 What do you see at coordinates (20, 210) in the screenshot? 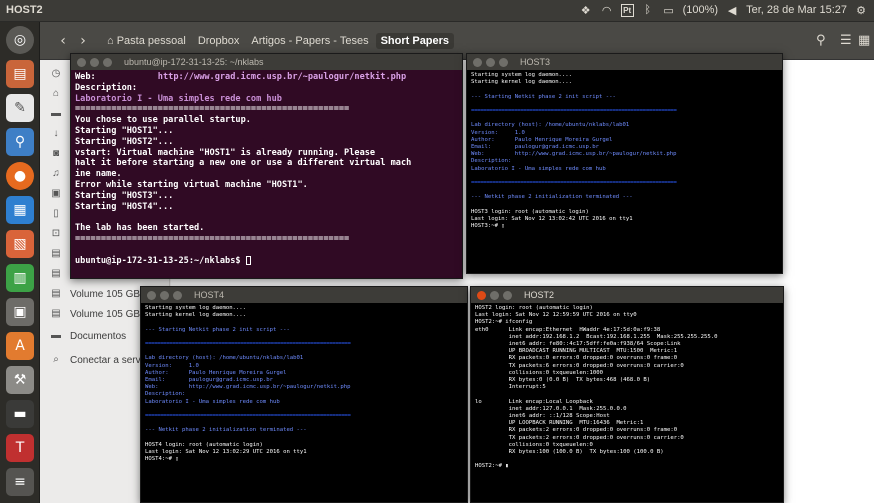
I see `writer-icon: ▦` at bounding box center [20, 210].